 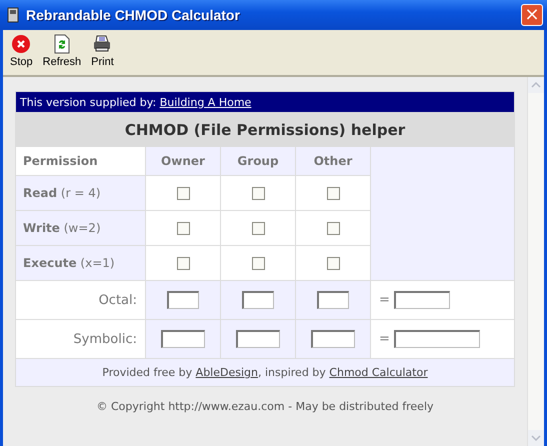 I want to click on permission-label: Read (r = 4), so click(x=81, y=193).